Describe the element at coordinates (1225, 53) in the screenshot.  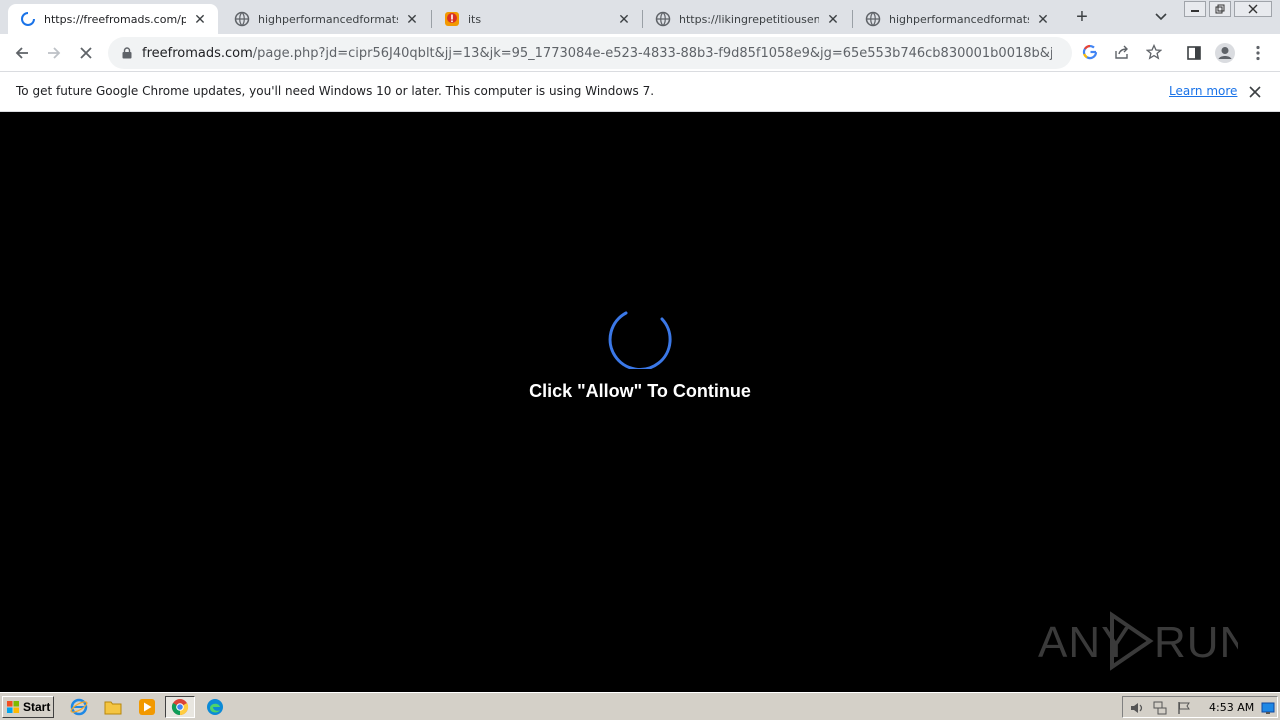
I see `profile-avatar-icon` at that location.